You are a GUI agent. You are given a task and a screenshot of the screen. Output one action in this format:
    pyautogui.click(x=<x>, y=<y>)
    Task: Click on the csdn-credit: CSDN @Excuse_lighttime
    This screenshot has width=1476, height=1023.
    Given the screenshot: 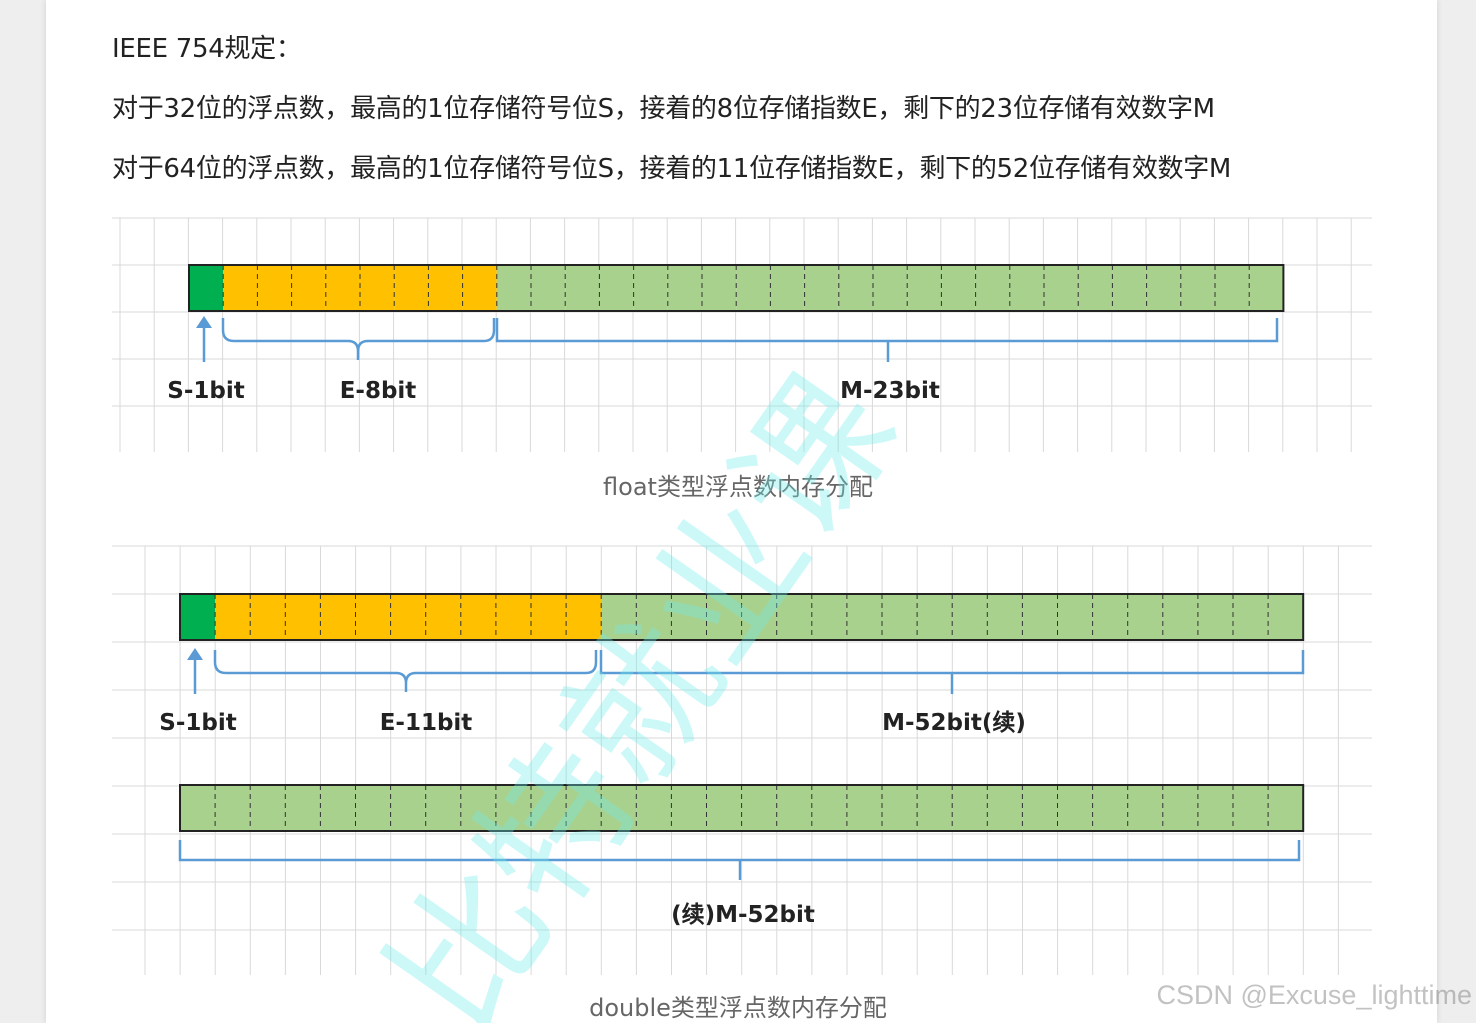 What is the action you would take?
    pyautogui.click(x=1314, y=995)
    